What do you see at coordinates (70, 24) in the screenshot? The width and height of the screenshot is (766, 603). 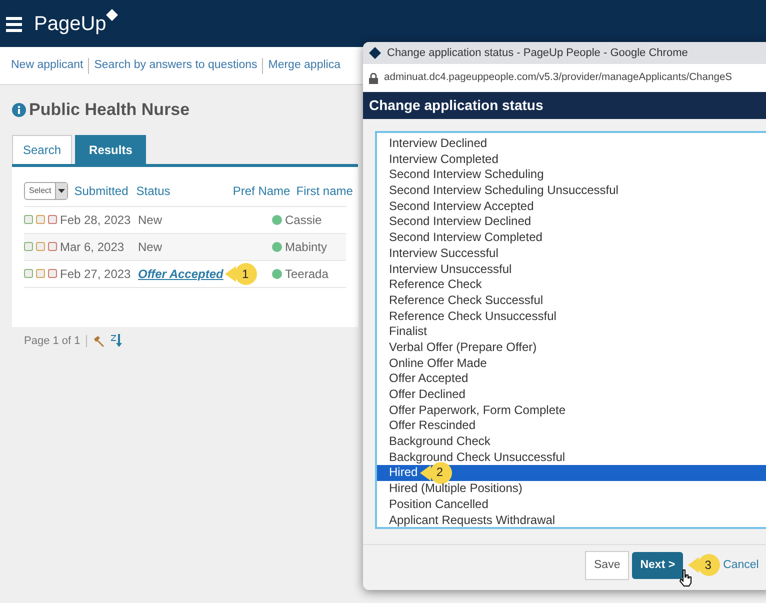 I see `brand-logo: PageUp` at bounding box center [70, 24].